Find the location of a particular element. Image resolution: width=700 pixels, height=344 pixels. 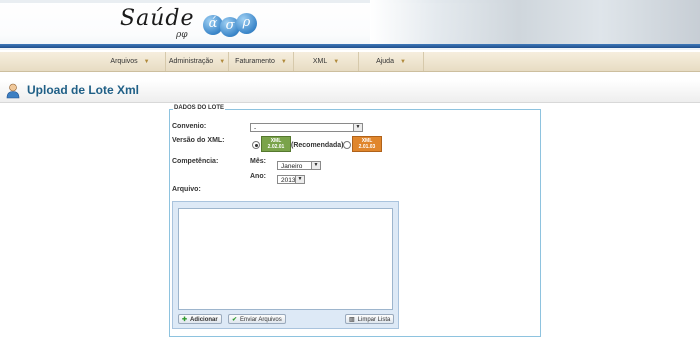

ano-select: 2013 ▼ is located at coordinates (291, 179).